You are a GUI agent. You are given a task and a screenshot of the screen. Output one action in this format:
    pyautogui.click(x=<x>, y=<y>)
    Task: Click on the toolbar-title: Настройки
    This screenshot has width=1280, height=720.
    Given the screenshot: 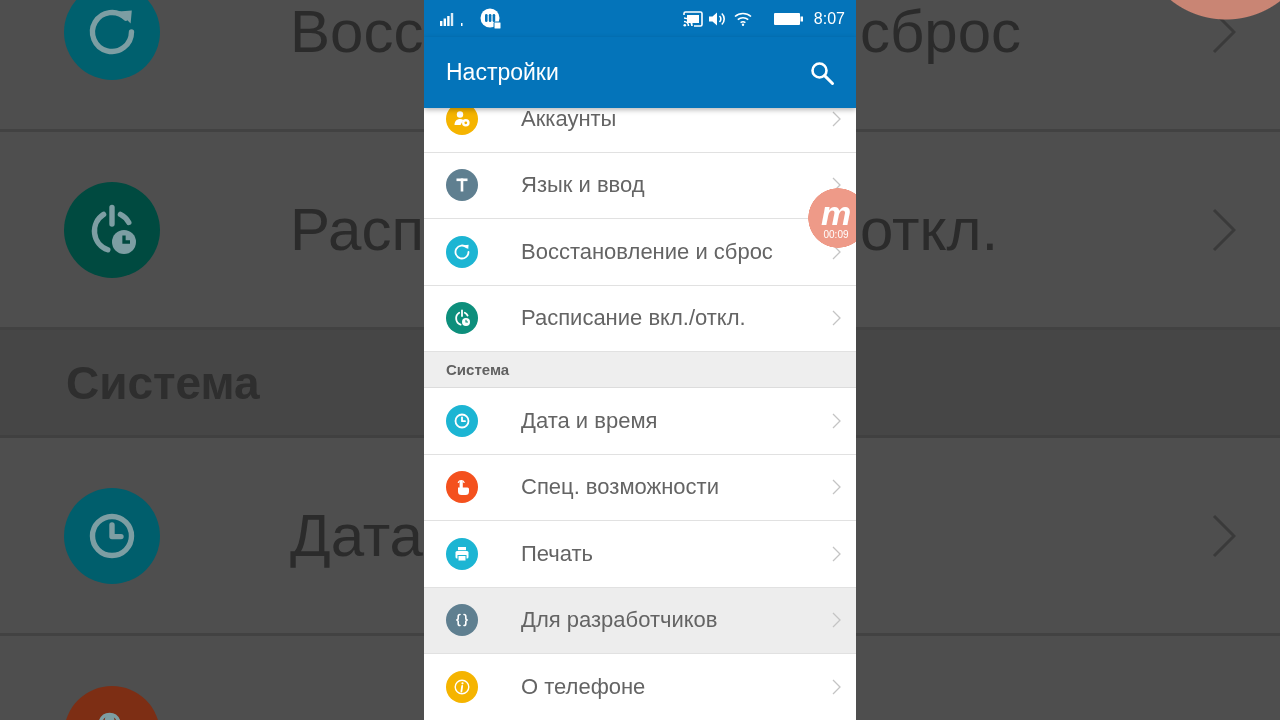 What is the action you would take?
    pyautogui.click(x=503, y=72)
    